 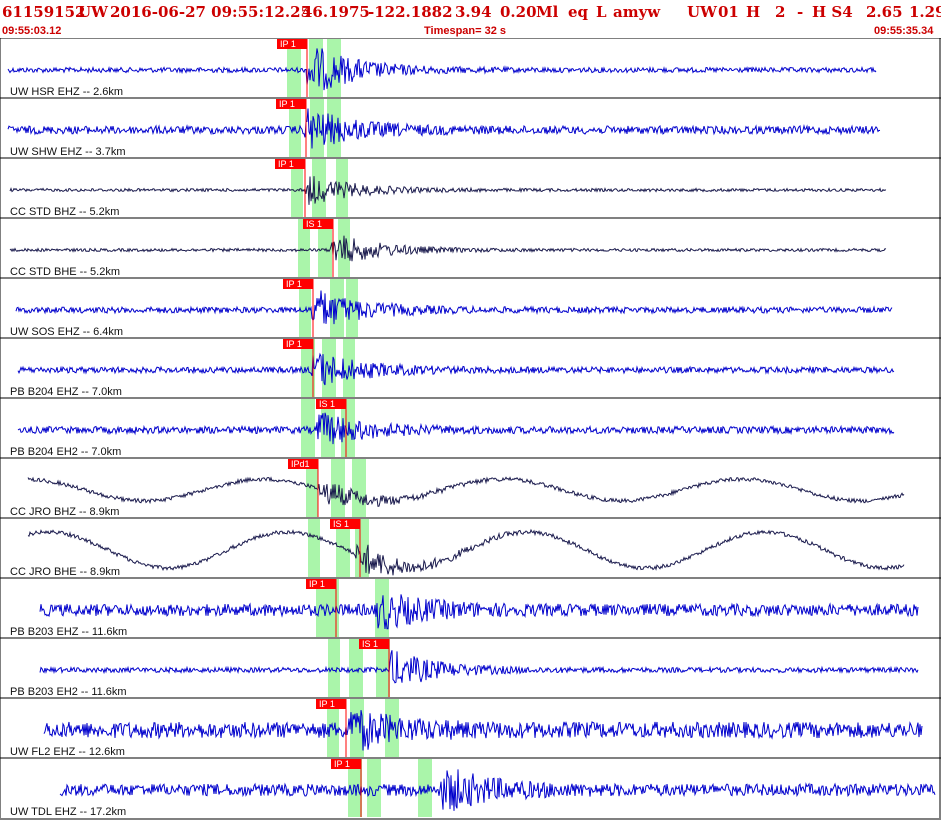 What do you see at coordinates (66, 92) in the screenshot?
I see `station-label: UW HSR EHZ -- 2.6km` at bounding box center [66, 92].